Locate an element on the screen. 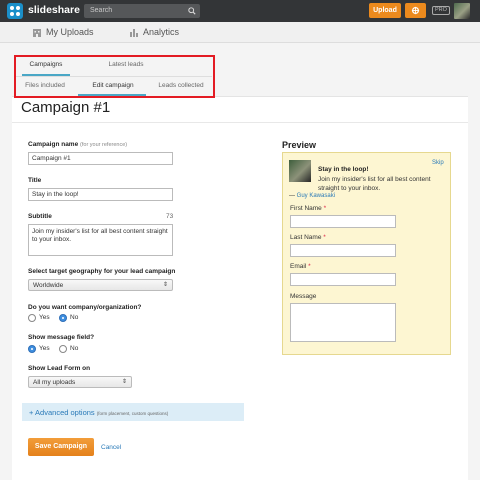  geography-select-value: Worldwide is located at coordinates (48, 285).